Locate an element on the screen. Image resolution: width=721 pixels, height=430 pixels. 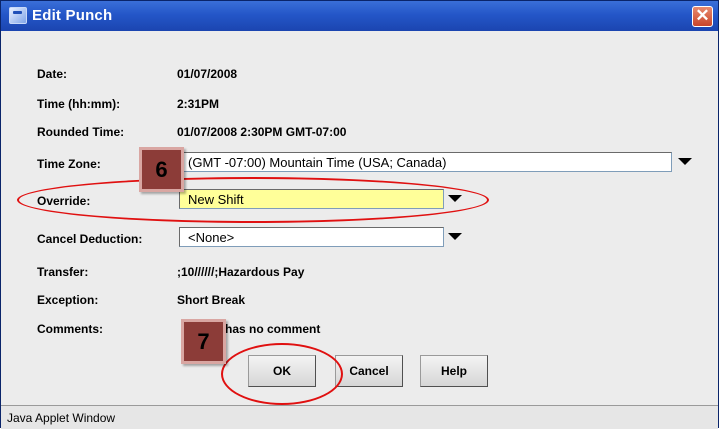
time-zone-label: Time Zone: is located at coordinates (69, 164).